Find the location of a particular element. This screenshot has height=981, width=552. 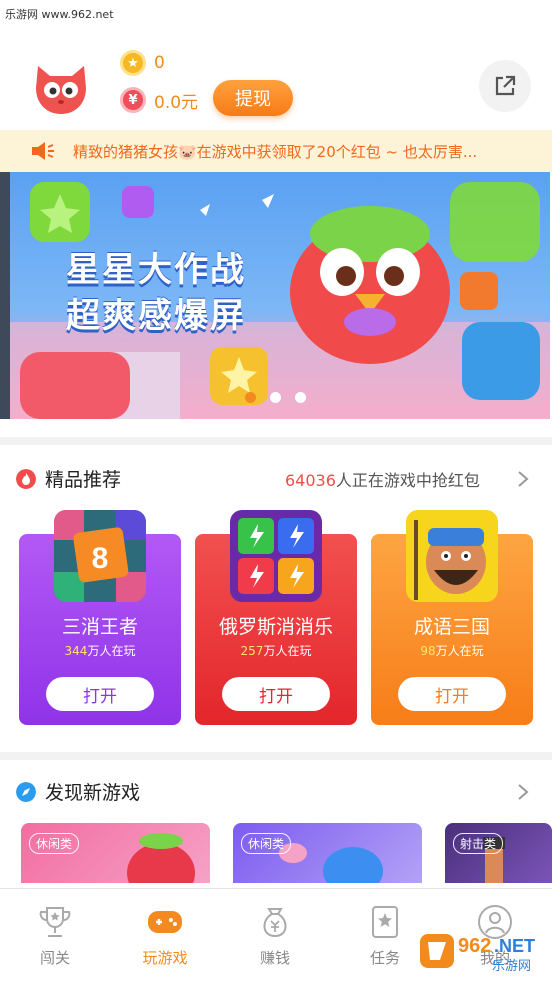

banner-title-line2: 超爽感爆屏 is located at coordinates (156, 316).